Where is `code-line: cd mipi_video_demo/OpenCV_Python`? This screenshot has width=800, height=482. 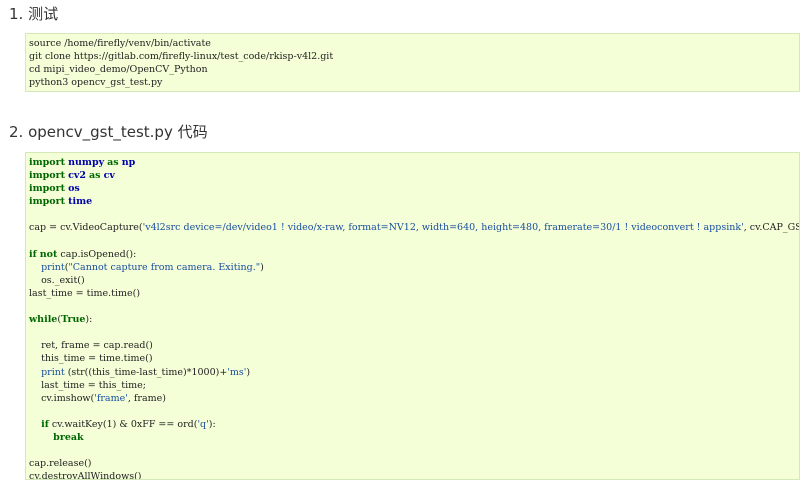
code-line: cd mipi_video_demo/OpenCV_Python is located at coordinates (118, 70).